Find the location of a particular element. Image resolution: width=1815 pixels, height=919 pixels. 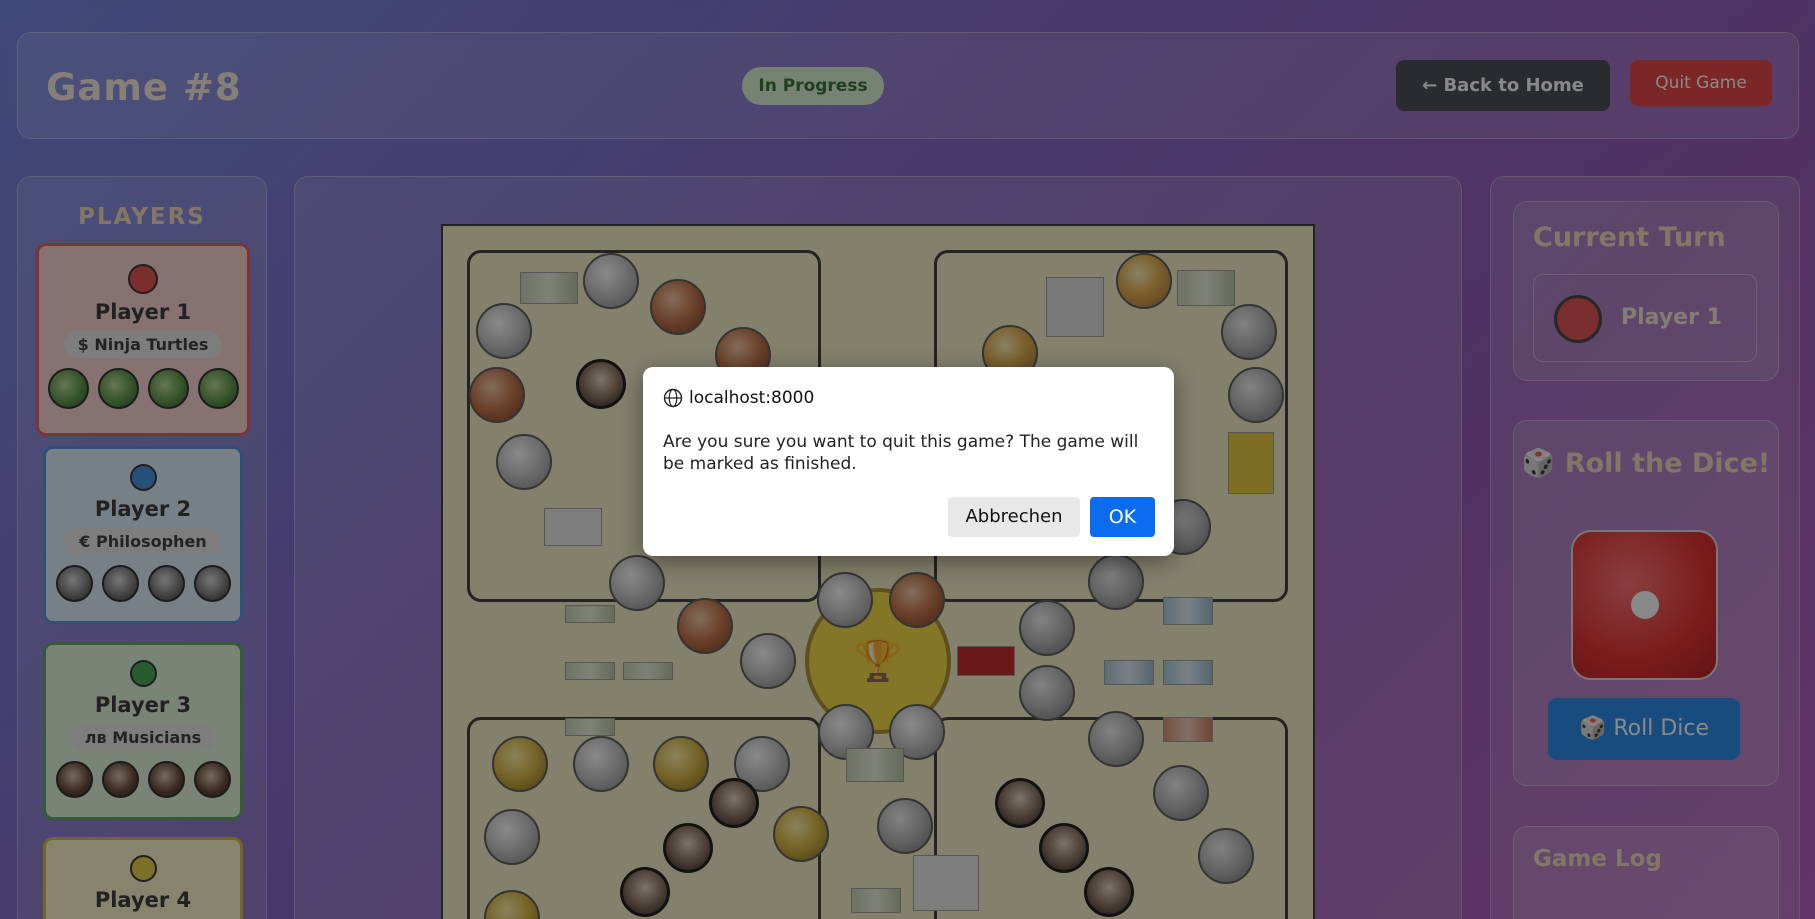

cancel-button: Abbrechen is located at coordinates (1014, 517).